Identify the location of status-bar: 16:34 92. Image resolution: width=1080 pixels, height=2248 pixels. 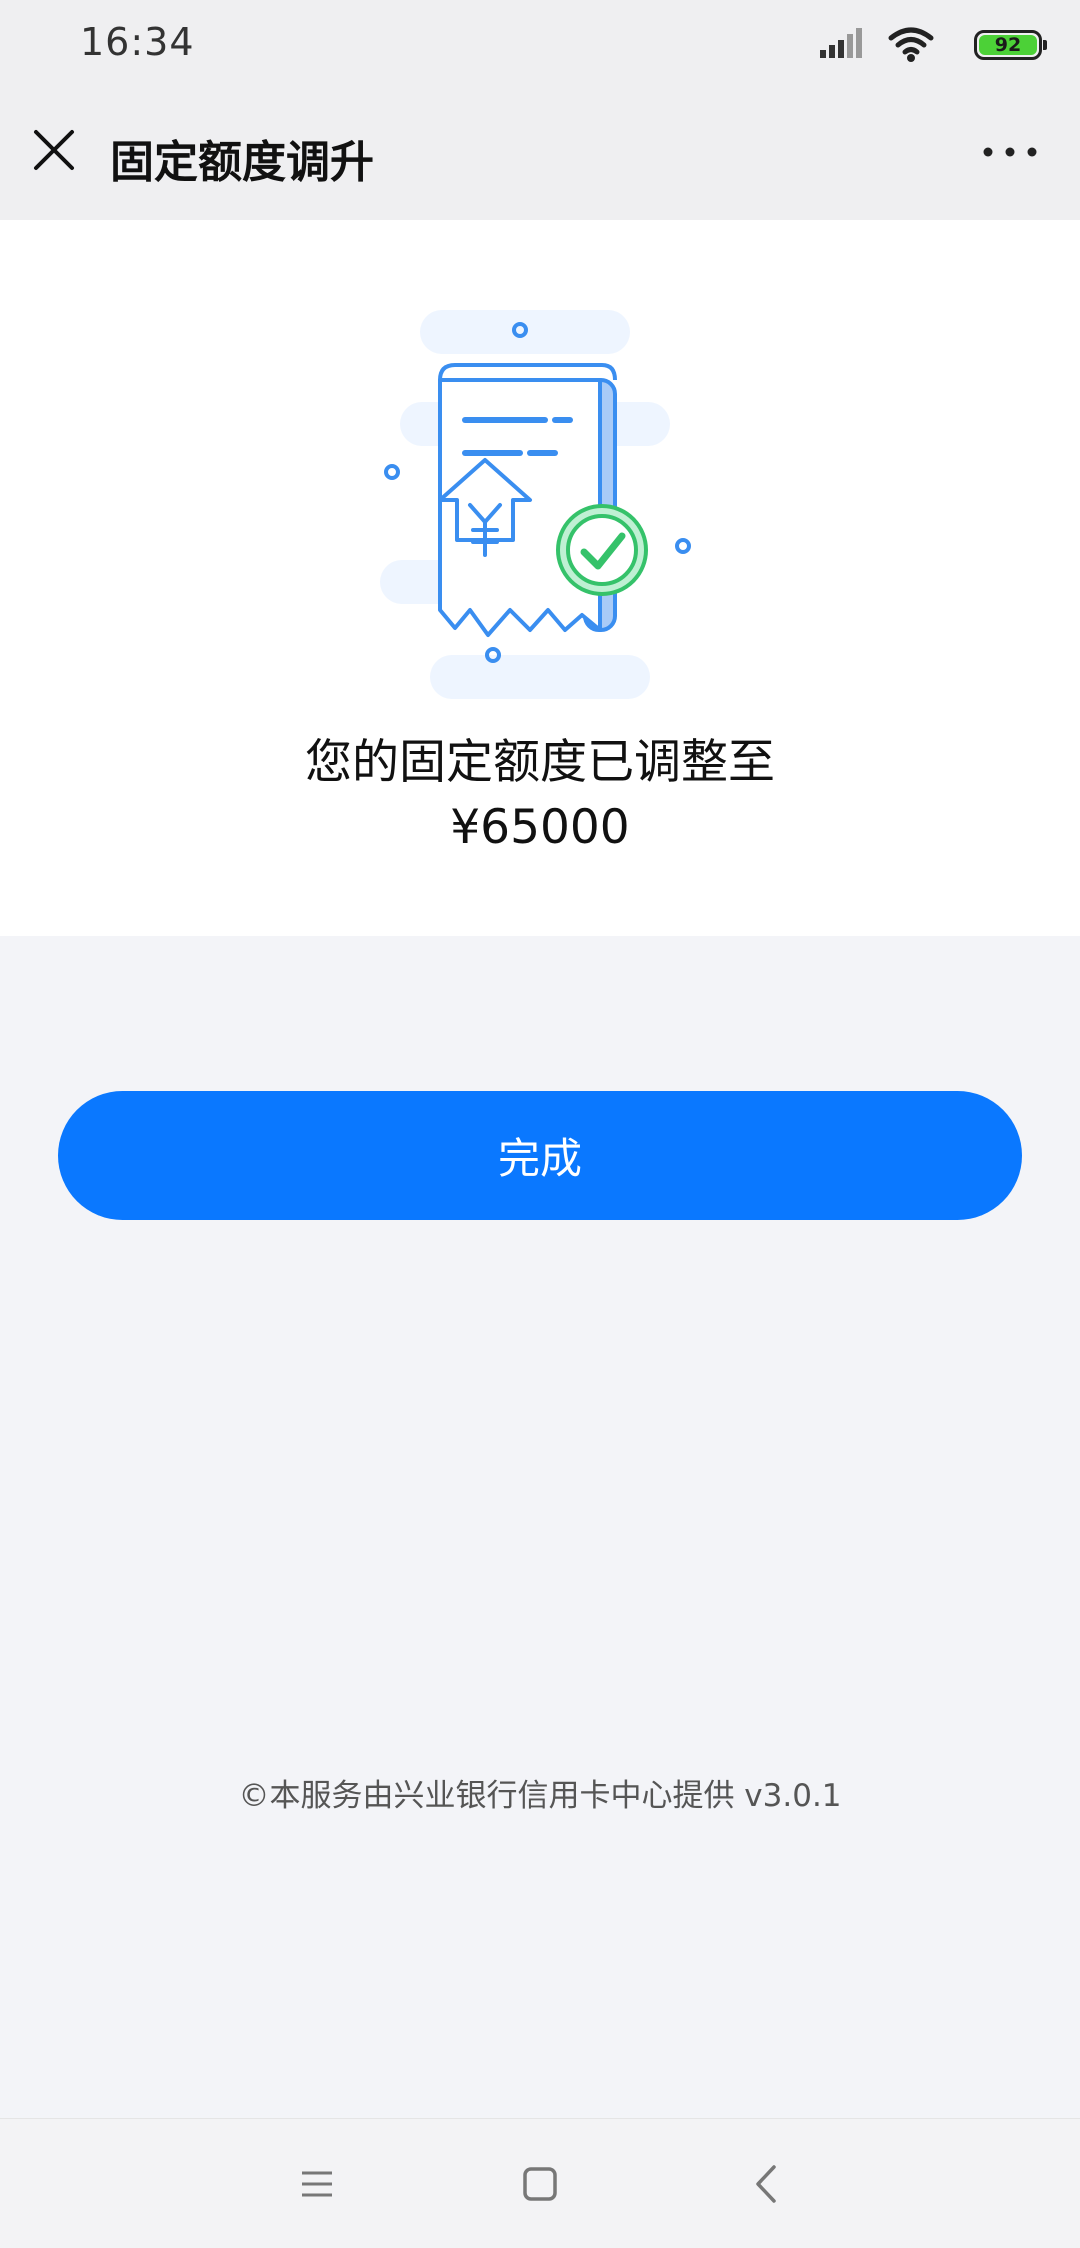
(540, 48).